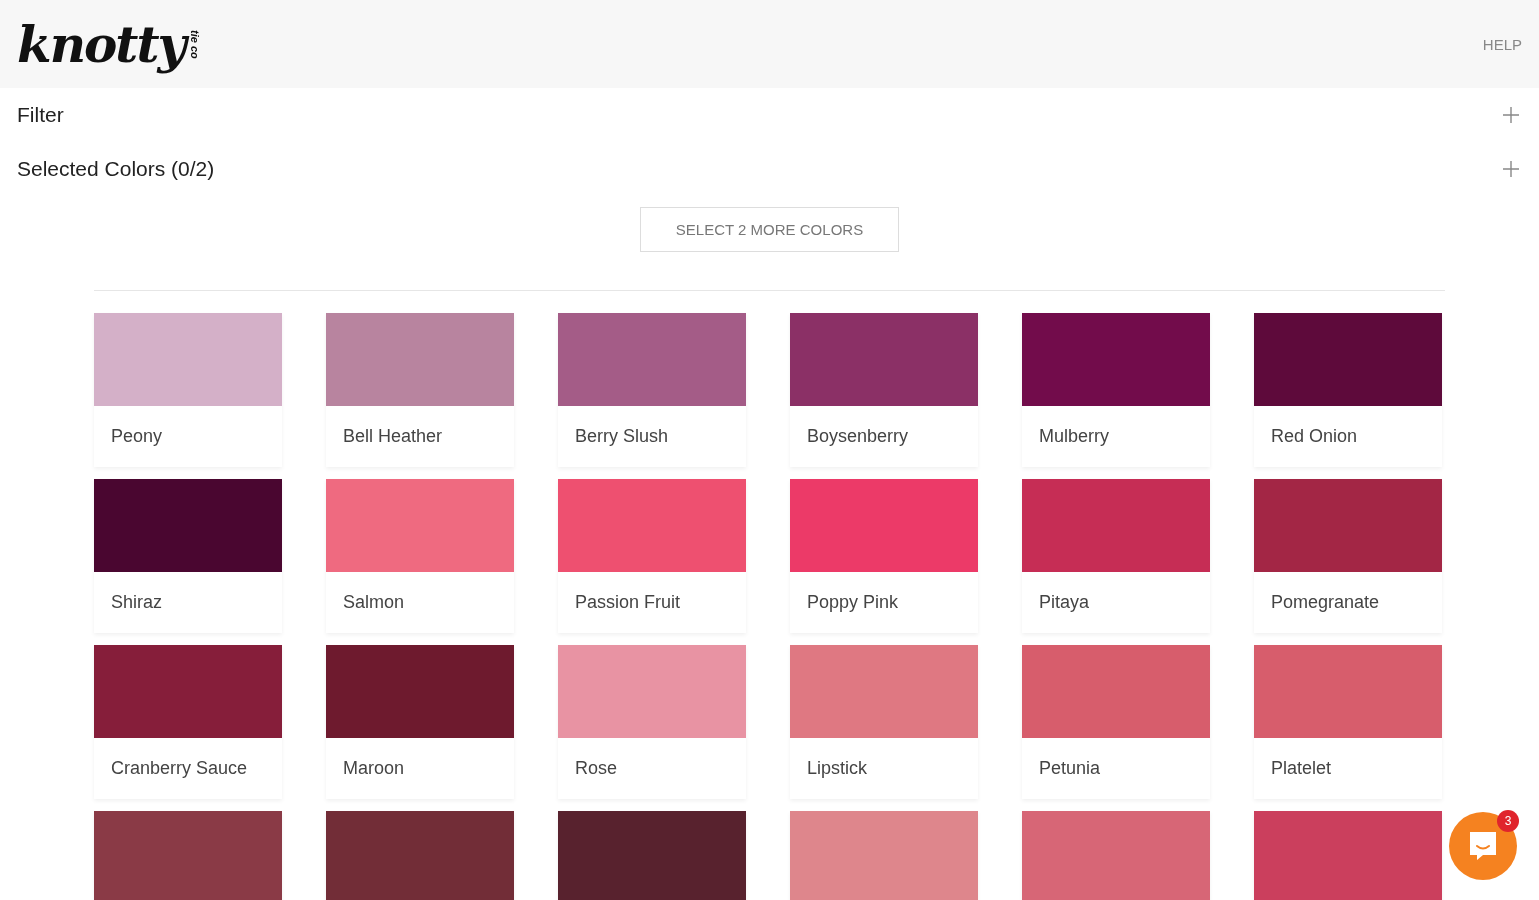 This screenshot has width=1539, height=900. I want to click on color-name: Berry Slush, so click(622, 436).